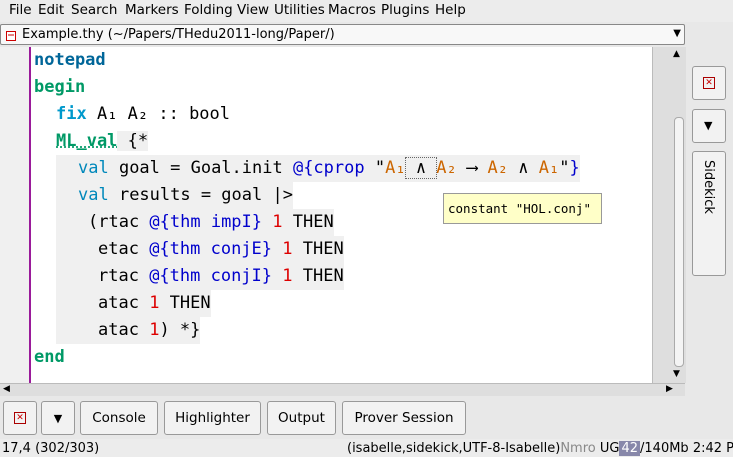  Describe the element at coordinates (712, 448) in the screenshot. I see `clock: 2:42 PM` at that location.